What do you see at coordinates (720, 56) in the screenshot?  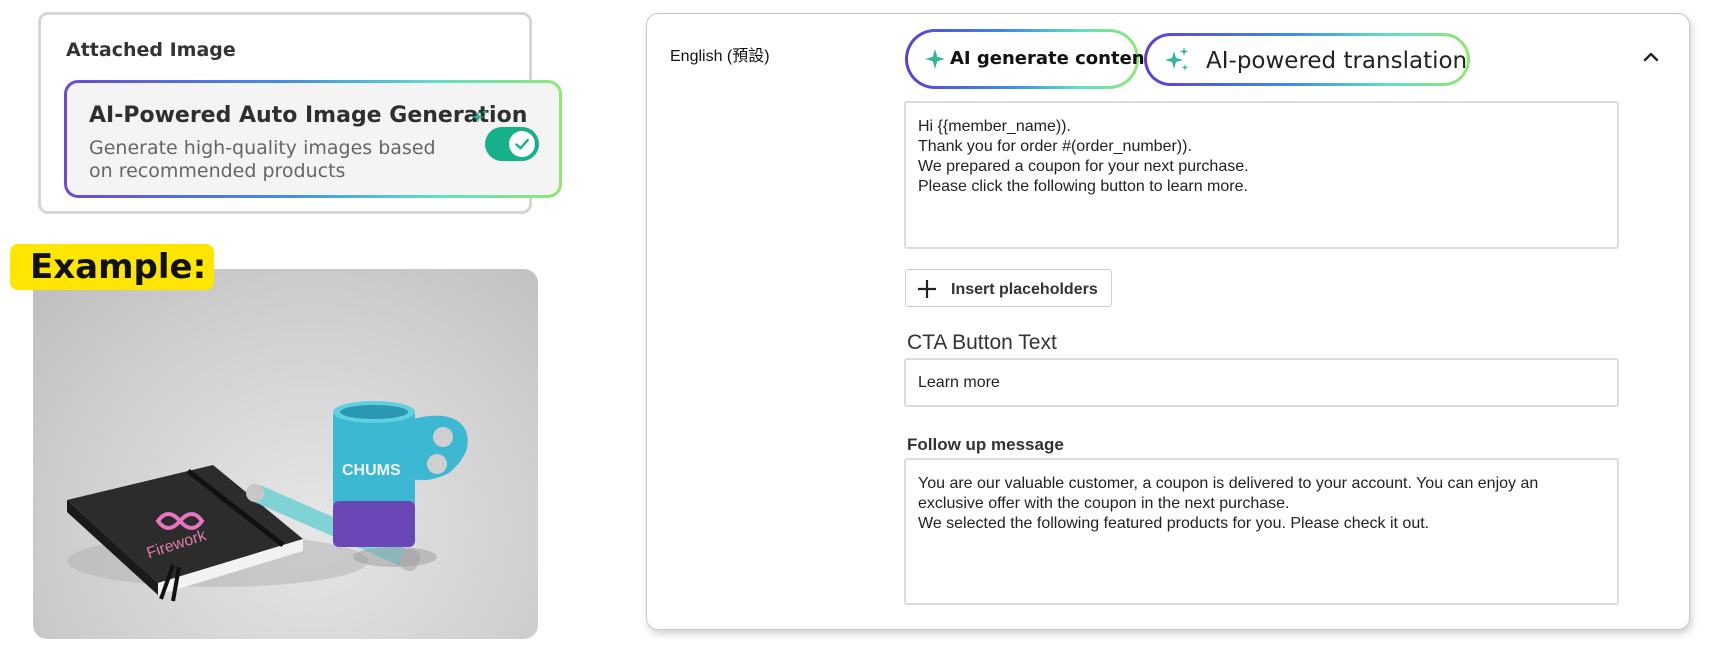 I see `language-label: English (預設)` at bounding box center [720, 56].